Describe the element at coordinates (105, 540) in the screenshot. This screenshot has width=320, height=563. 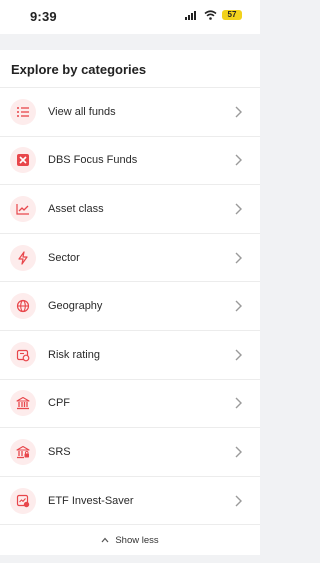
I see `chevron-up-icon` at that location.